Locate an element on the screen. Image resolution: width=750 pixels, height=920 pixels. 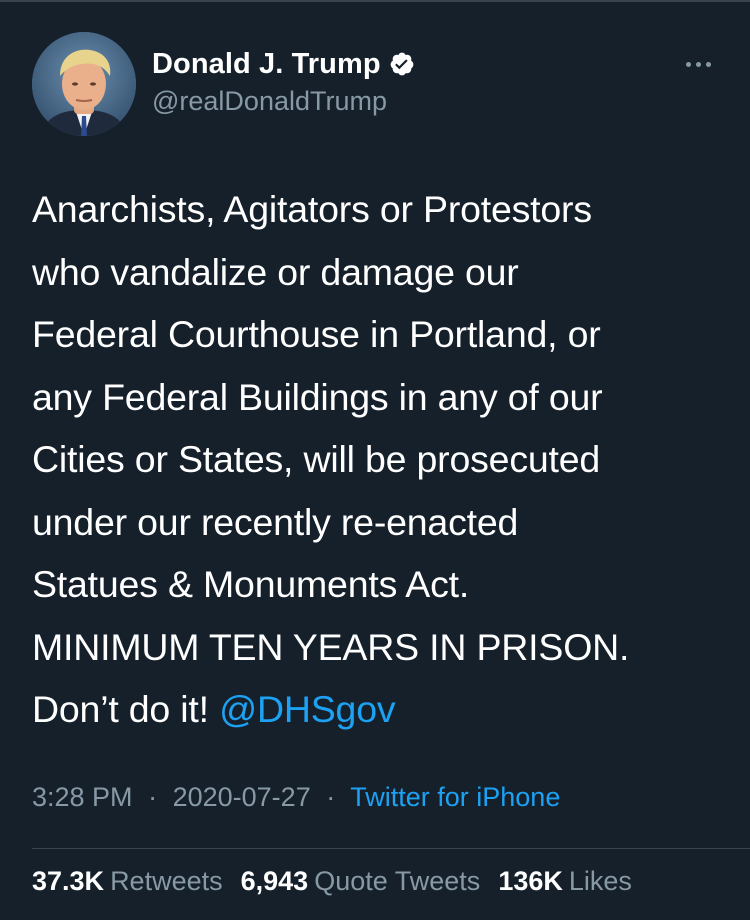
more-options-button is located at coordinates (698, 64).